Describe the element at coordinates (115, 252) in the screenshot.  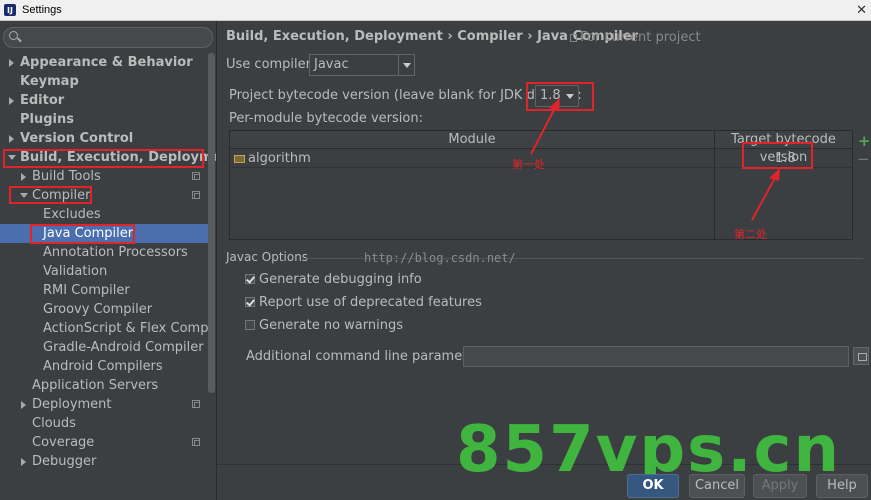
I see `sidebar-item-label: Annotation Processors` at that location.